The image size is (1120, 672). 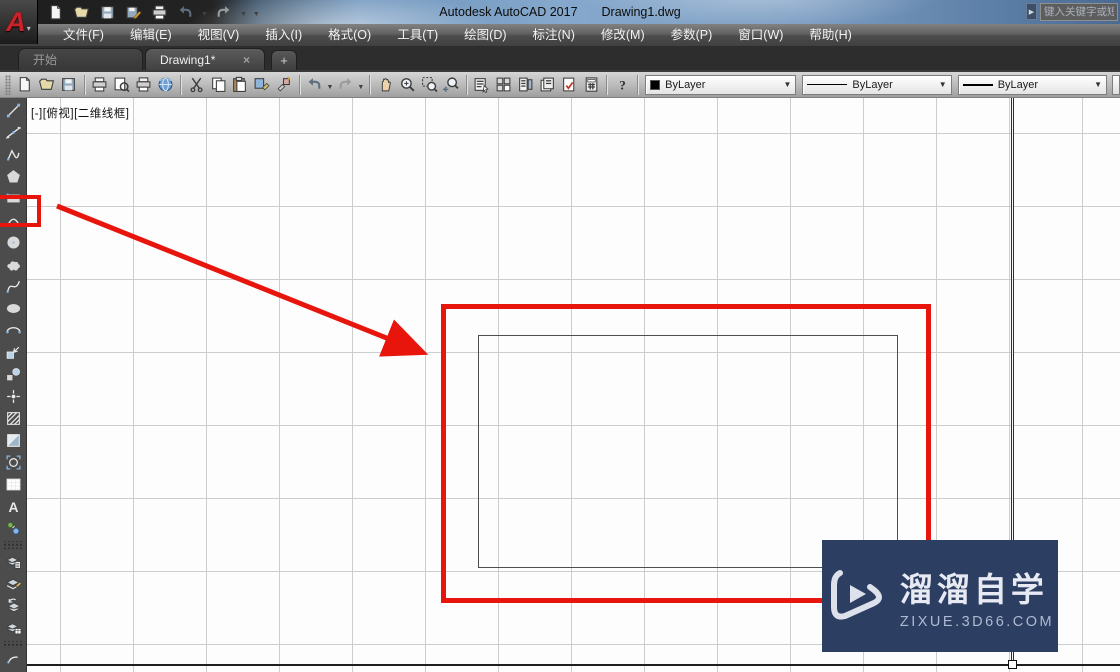 I want to click on qnew-icon, so click(x=55, y=12).